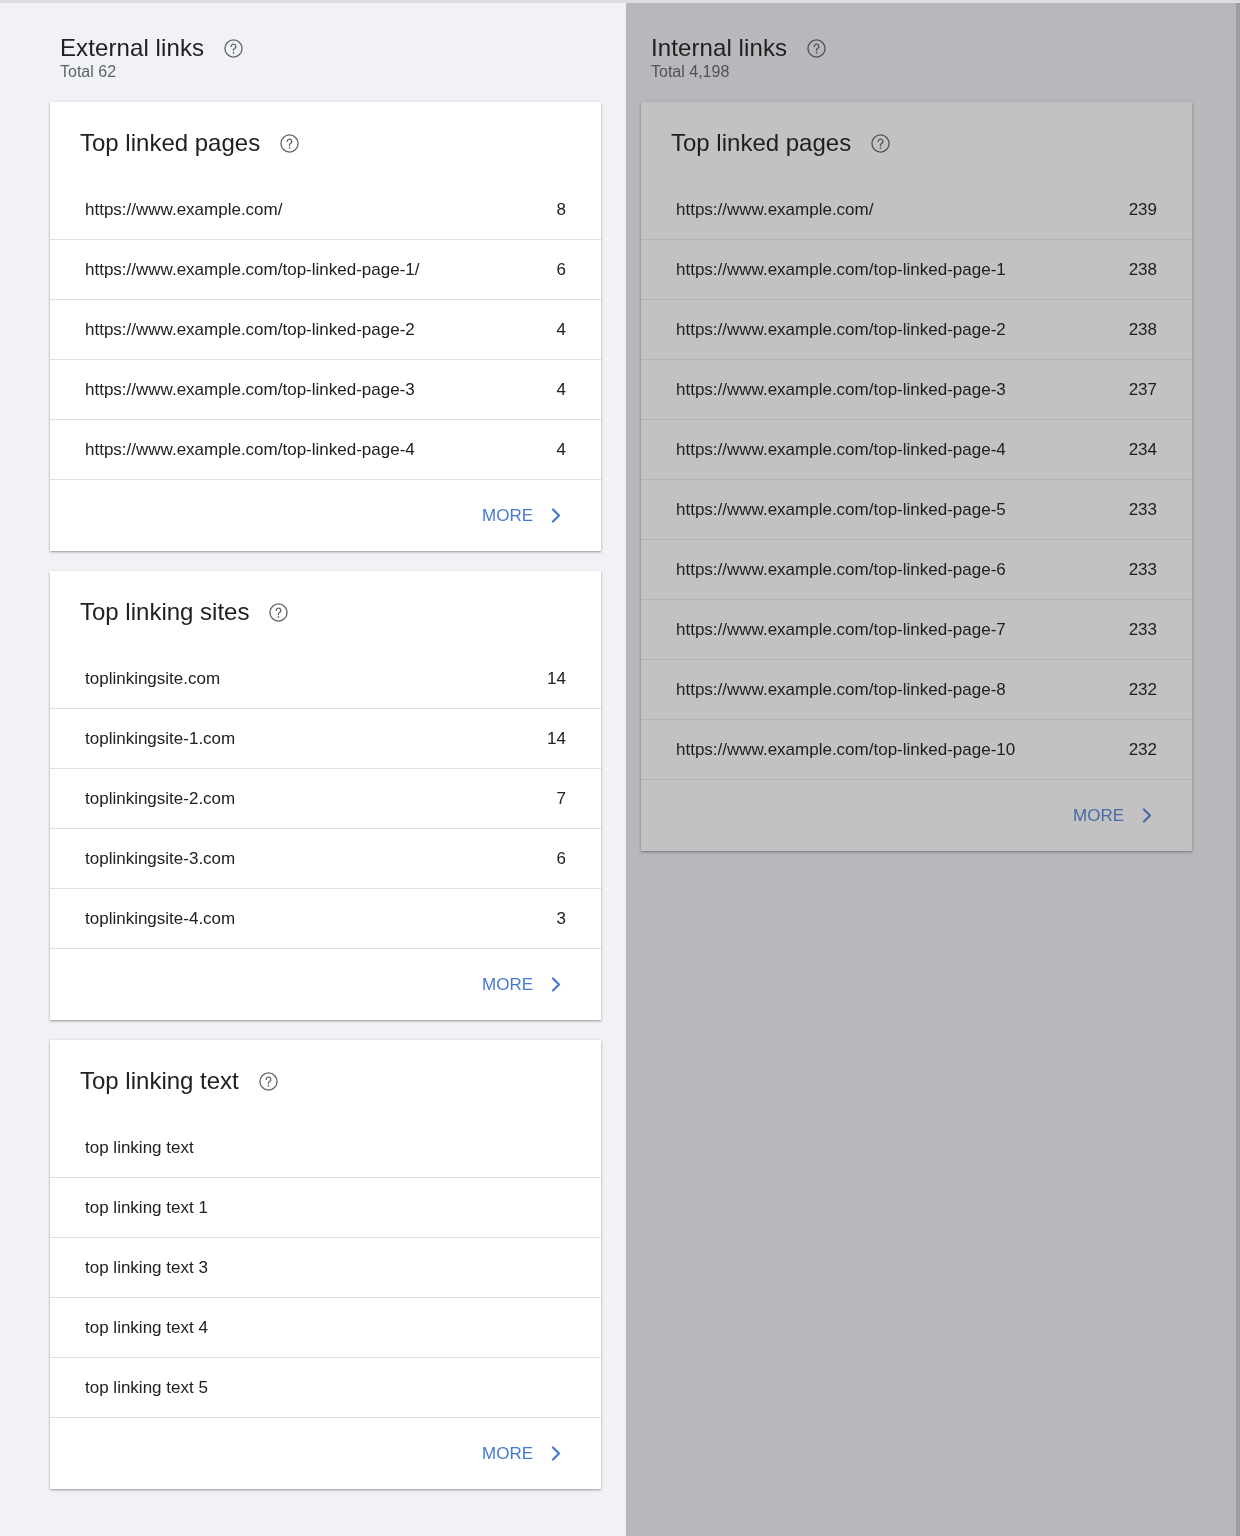  I want to click on row-label: https://www.example.com/top-linked-page-10, so click(846, 749).